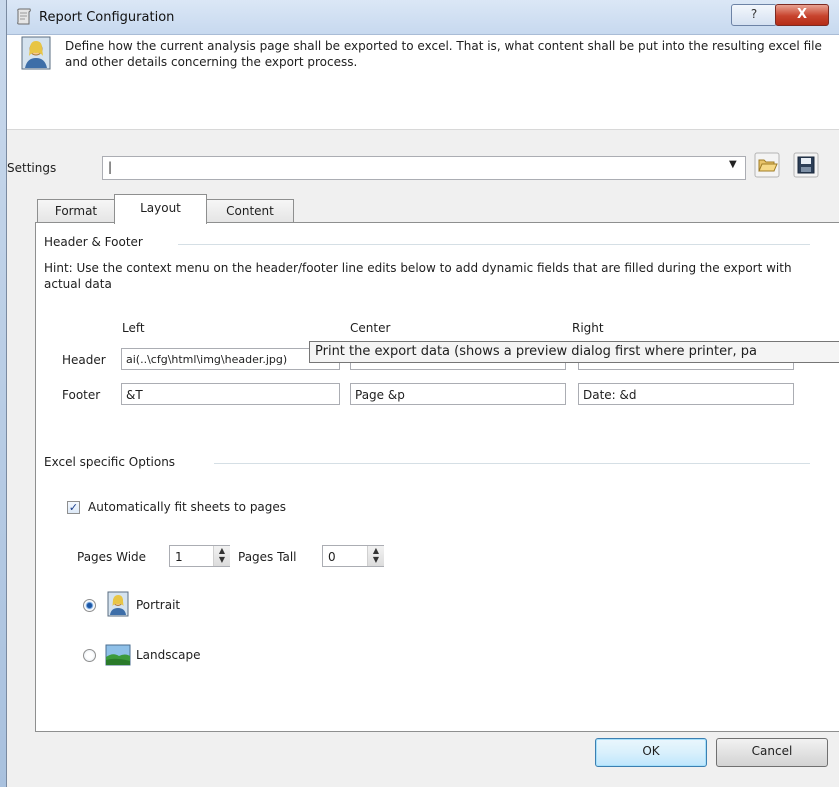 This screenshot has height=787, width=839. I want to click on pages-tall-value: 0, so click(332, 557).